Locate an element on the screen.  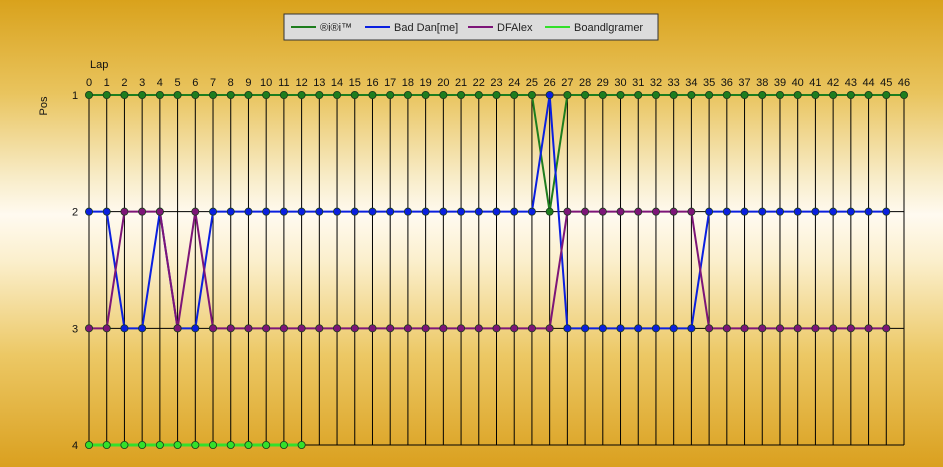
x-tick-label: 14 is located at coordinates (337, 83).